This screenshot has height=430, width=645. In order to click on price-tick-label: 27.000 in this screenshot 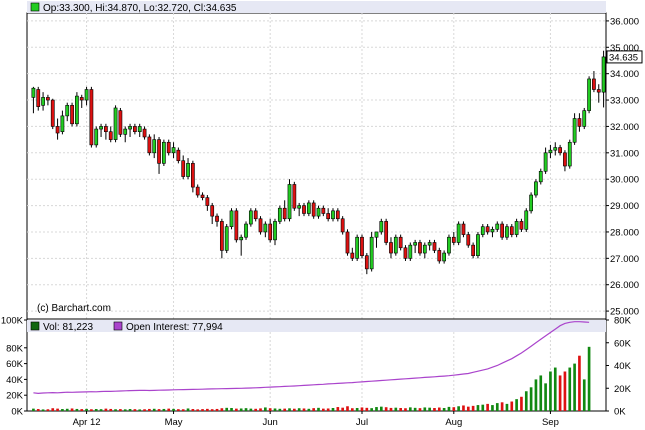, I will do `click(624, 259)`.